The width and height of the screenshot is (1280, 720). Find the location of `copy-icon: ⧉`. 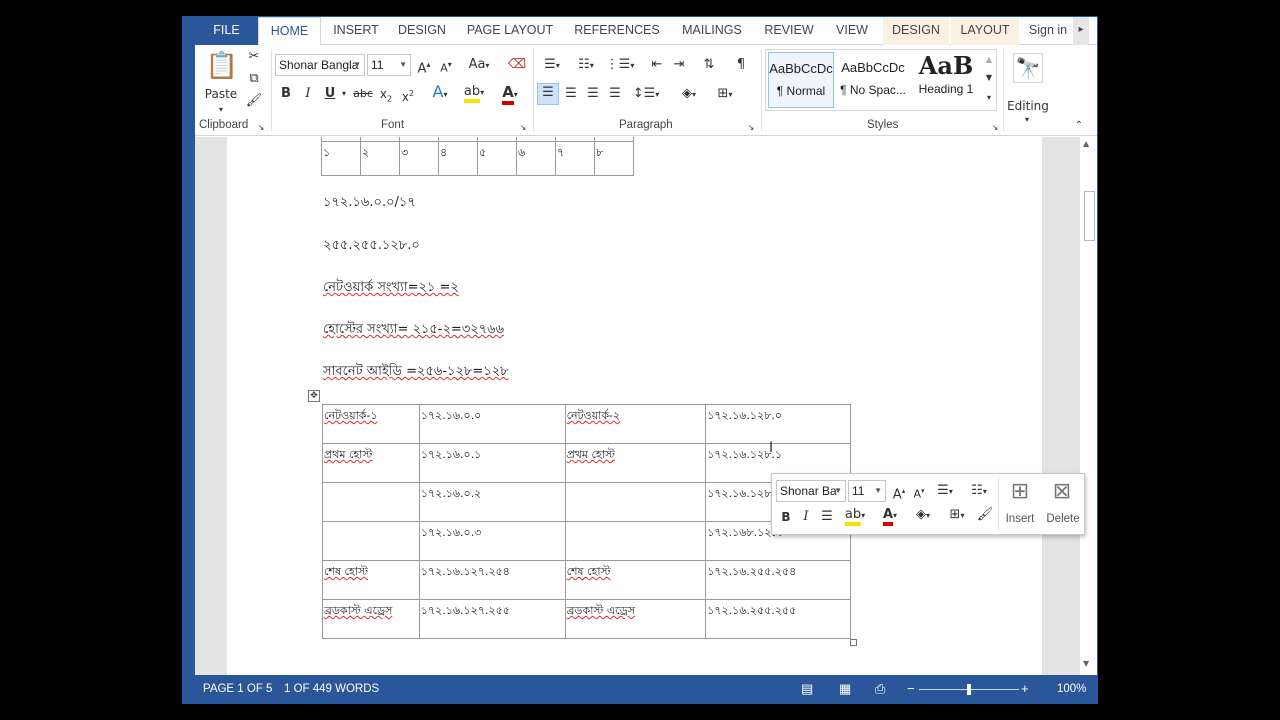

copy-icon: ⧉ is located at coordinates (254, 79).